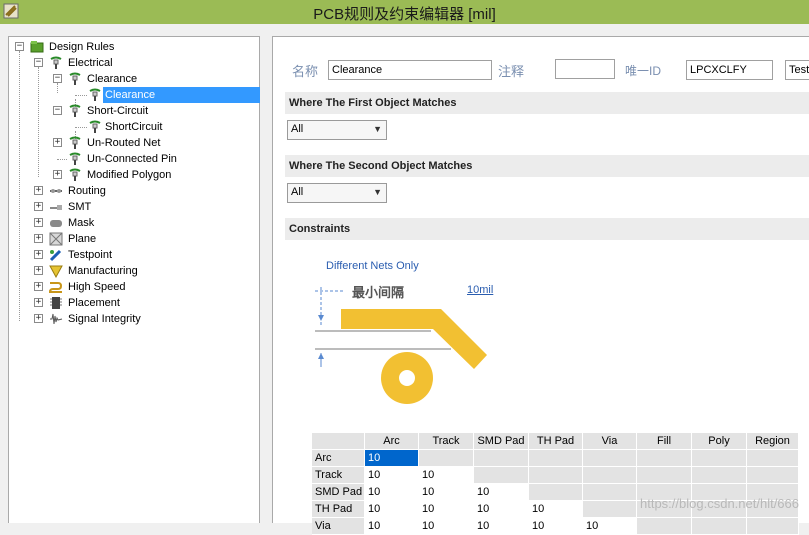 This screenshot has width=809, height=535. What do you see at coordinates (56, 271) in the screenshot?
I see `manufacturing-icon` at bounding box center [56, 271].